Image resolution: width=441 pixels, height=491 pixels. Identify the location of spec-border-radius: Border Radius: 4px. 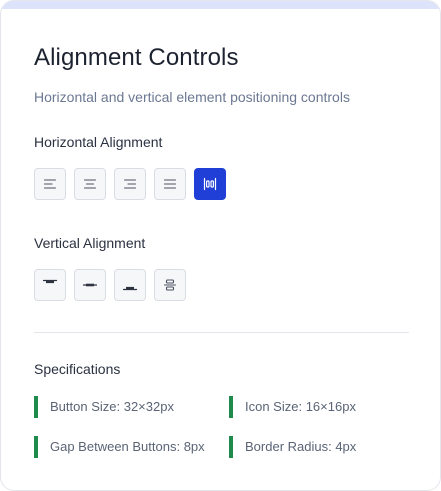
(292, 447).